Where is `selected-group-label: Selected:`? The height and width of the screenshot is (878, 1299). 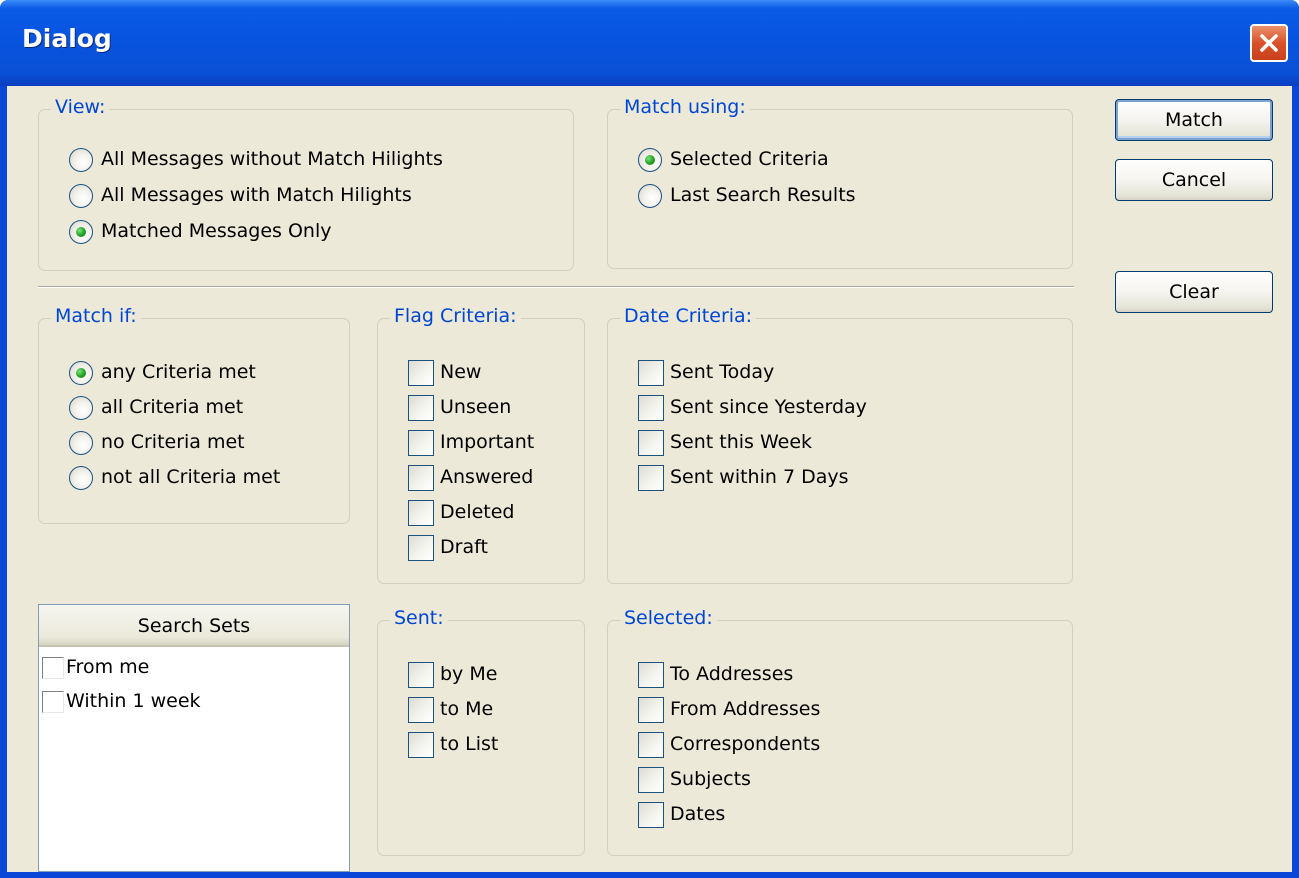
selected-group-label: Selected: is located at coordinates (668, 618).